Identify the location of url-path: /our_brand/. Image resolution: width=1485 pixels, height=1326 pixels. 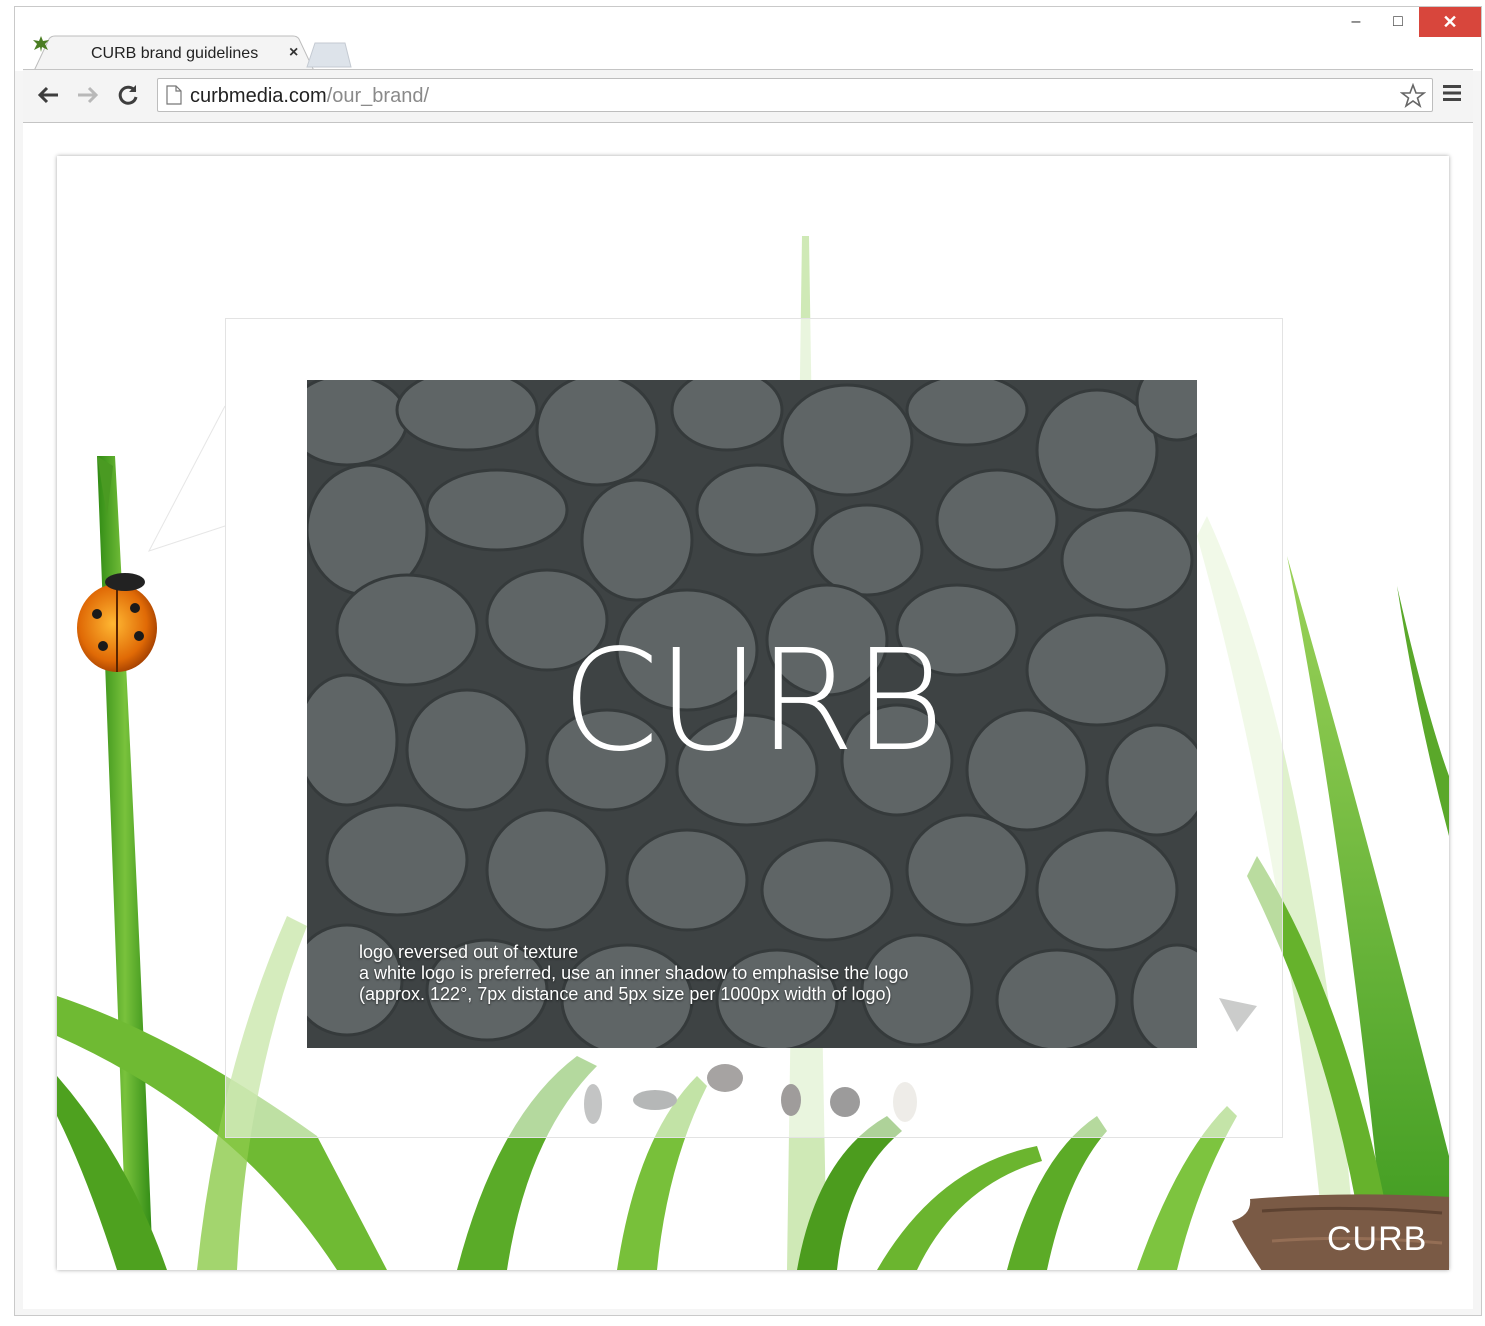
(378, 96).